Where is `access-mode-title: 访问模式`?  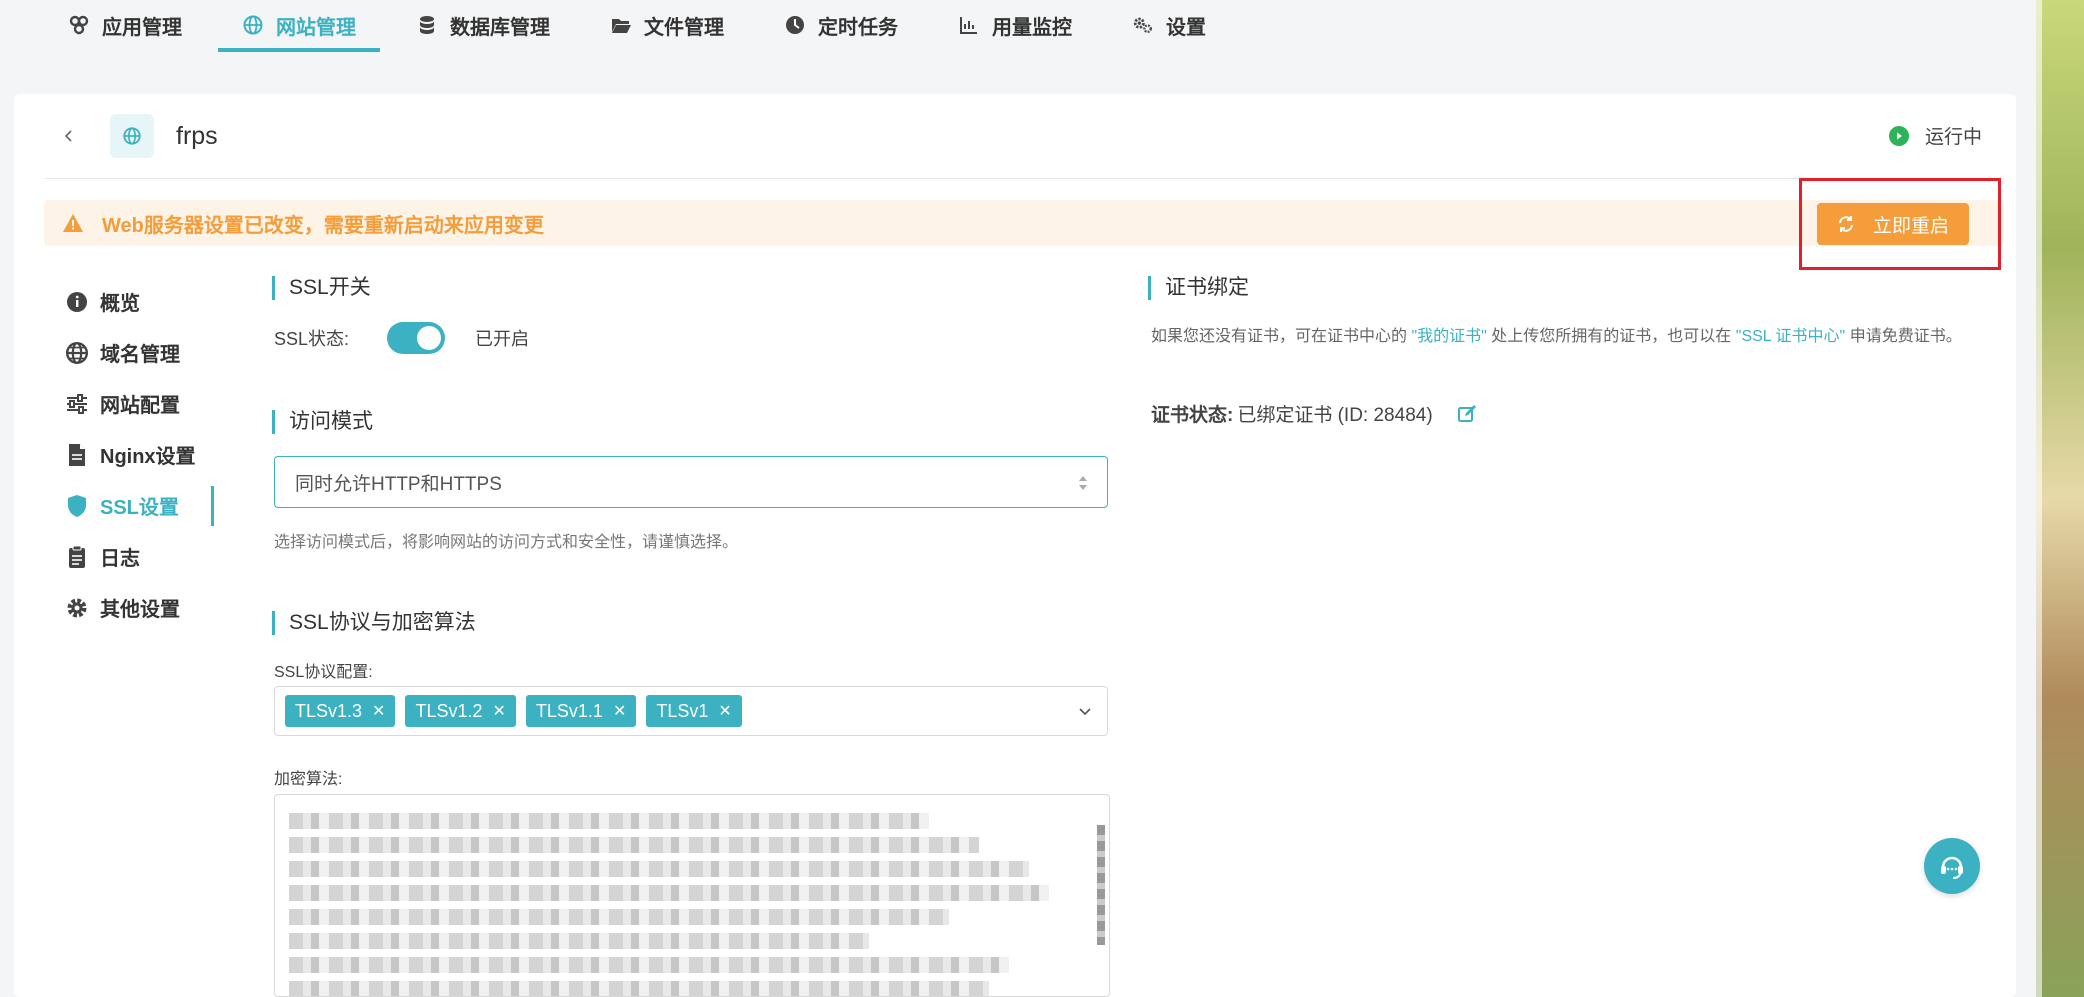 access-mode-title: 访问模式 is located at coordinates (322, 422).